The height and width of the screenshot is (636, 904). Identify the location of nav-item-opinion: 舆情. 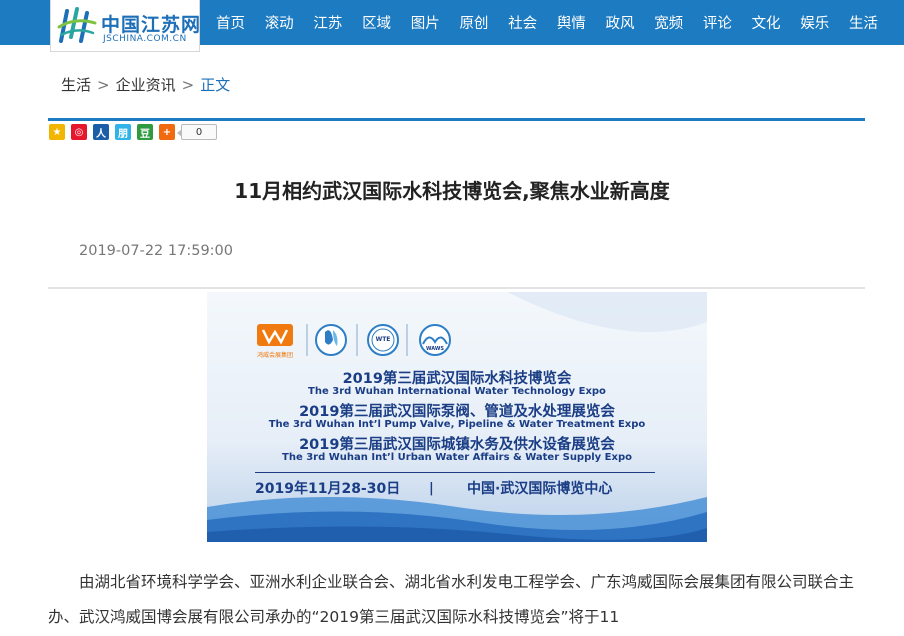
(571, 22).